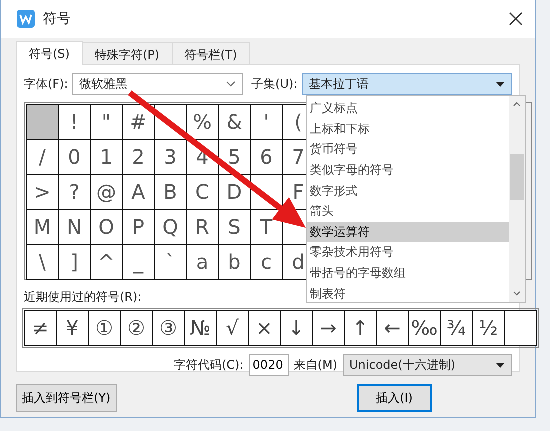  I want to click on window-title: 符号, so click(57, 19).